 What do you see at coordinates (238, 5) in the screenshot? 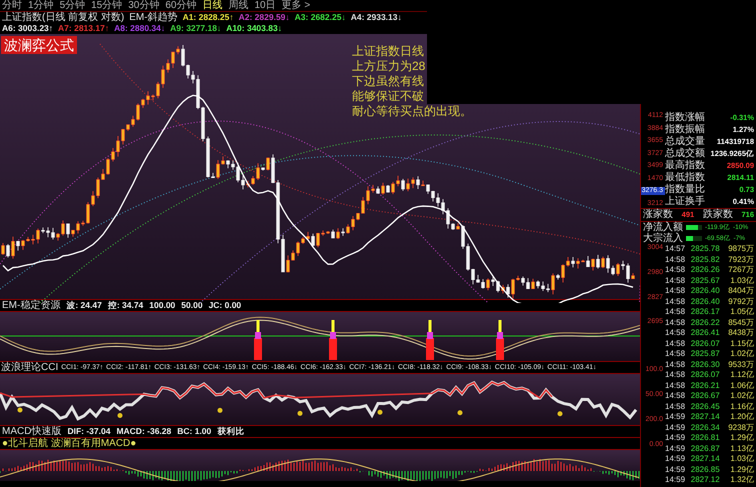
I see `period-tab: 周线` at bounding box center [238, 5].